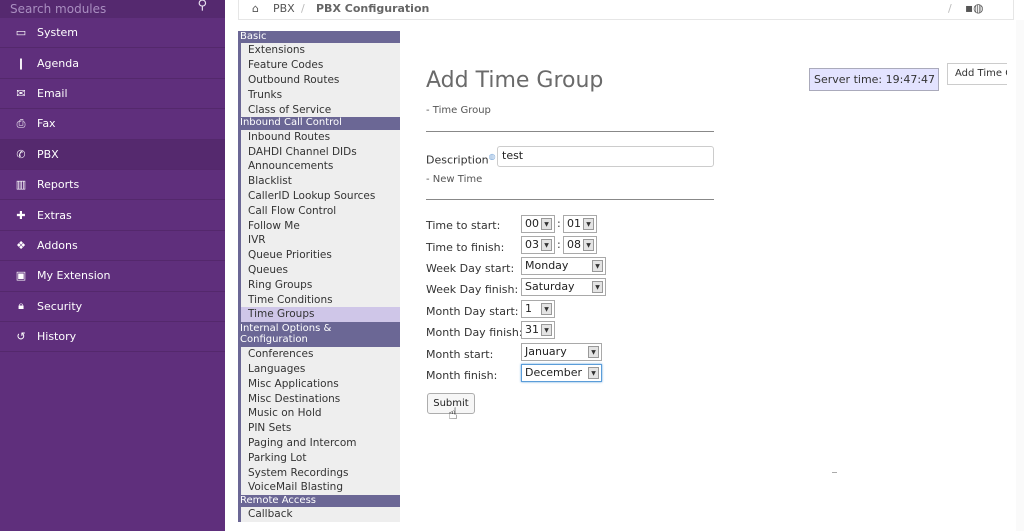  What do you see at coordinates (46, 124) in the screenshot?
I see `nav-item-label: Fax` at bounding box center [46, 124].